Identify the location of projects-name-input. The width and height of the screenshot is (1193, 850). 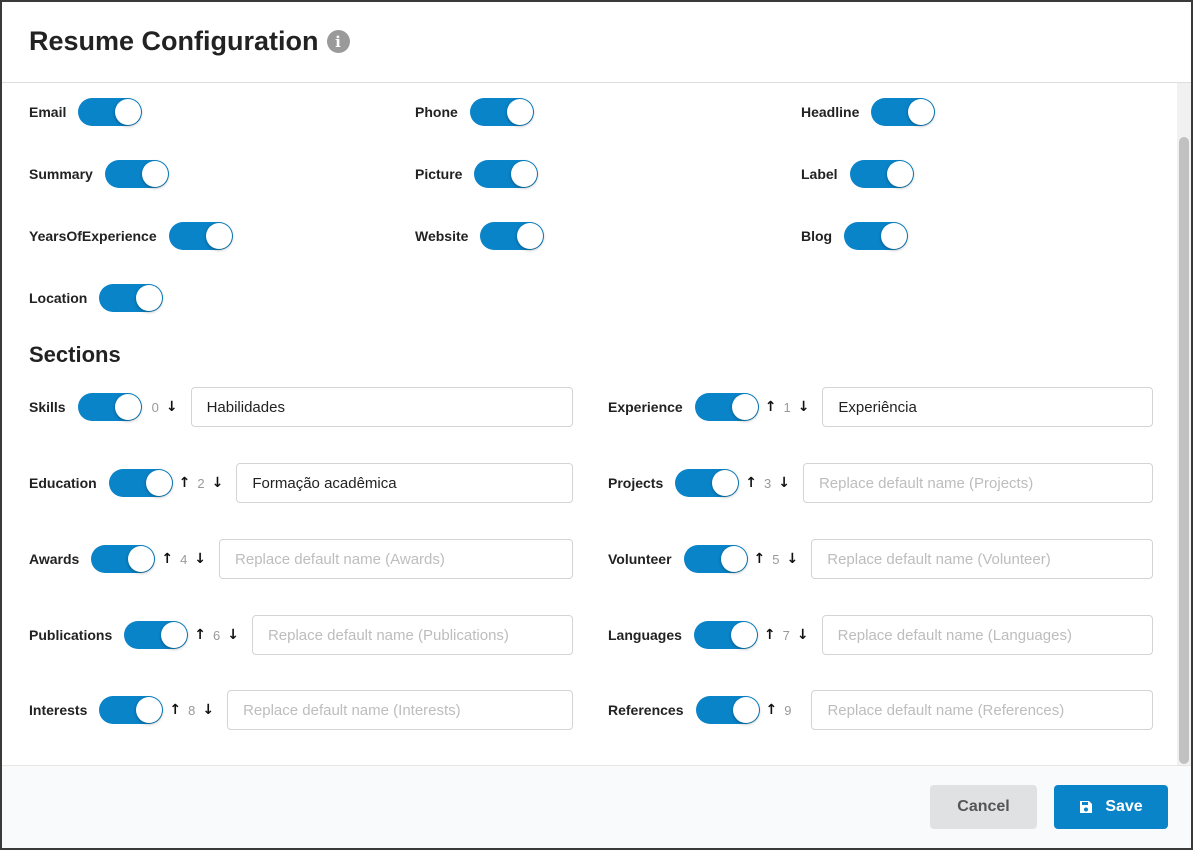
(977, 483).